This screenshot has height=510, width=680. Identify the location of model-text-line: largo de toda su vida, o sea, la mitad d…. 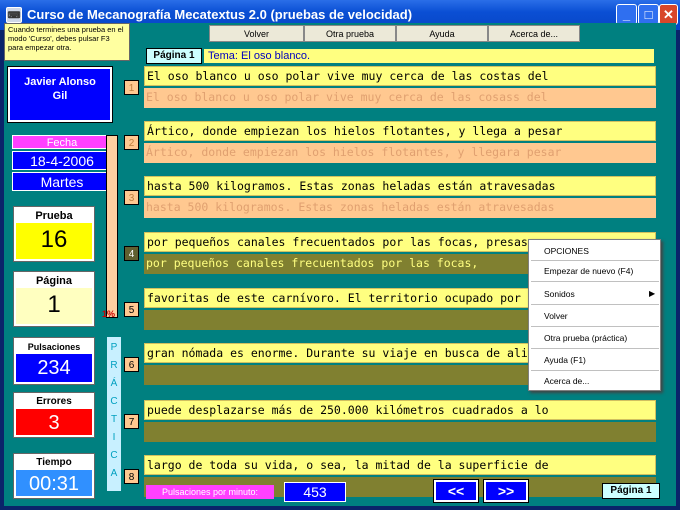
(400, 465).